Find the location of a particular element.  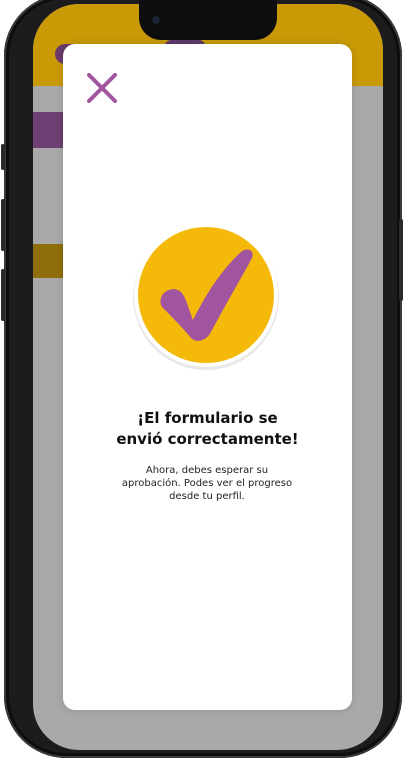

success-message-line-1: Ahora, debes esperar su is located at coordinates (207, 470).